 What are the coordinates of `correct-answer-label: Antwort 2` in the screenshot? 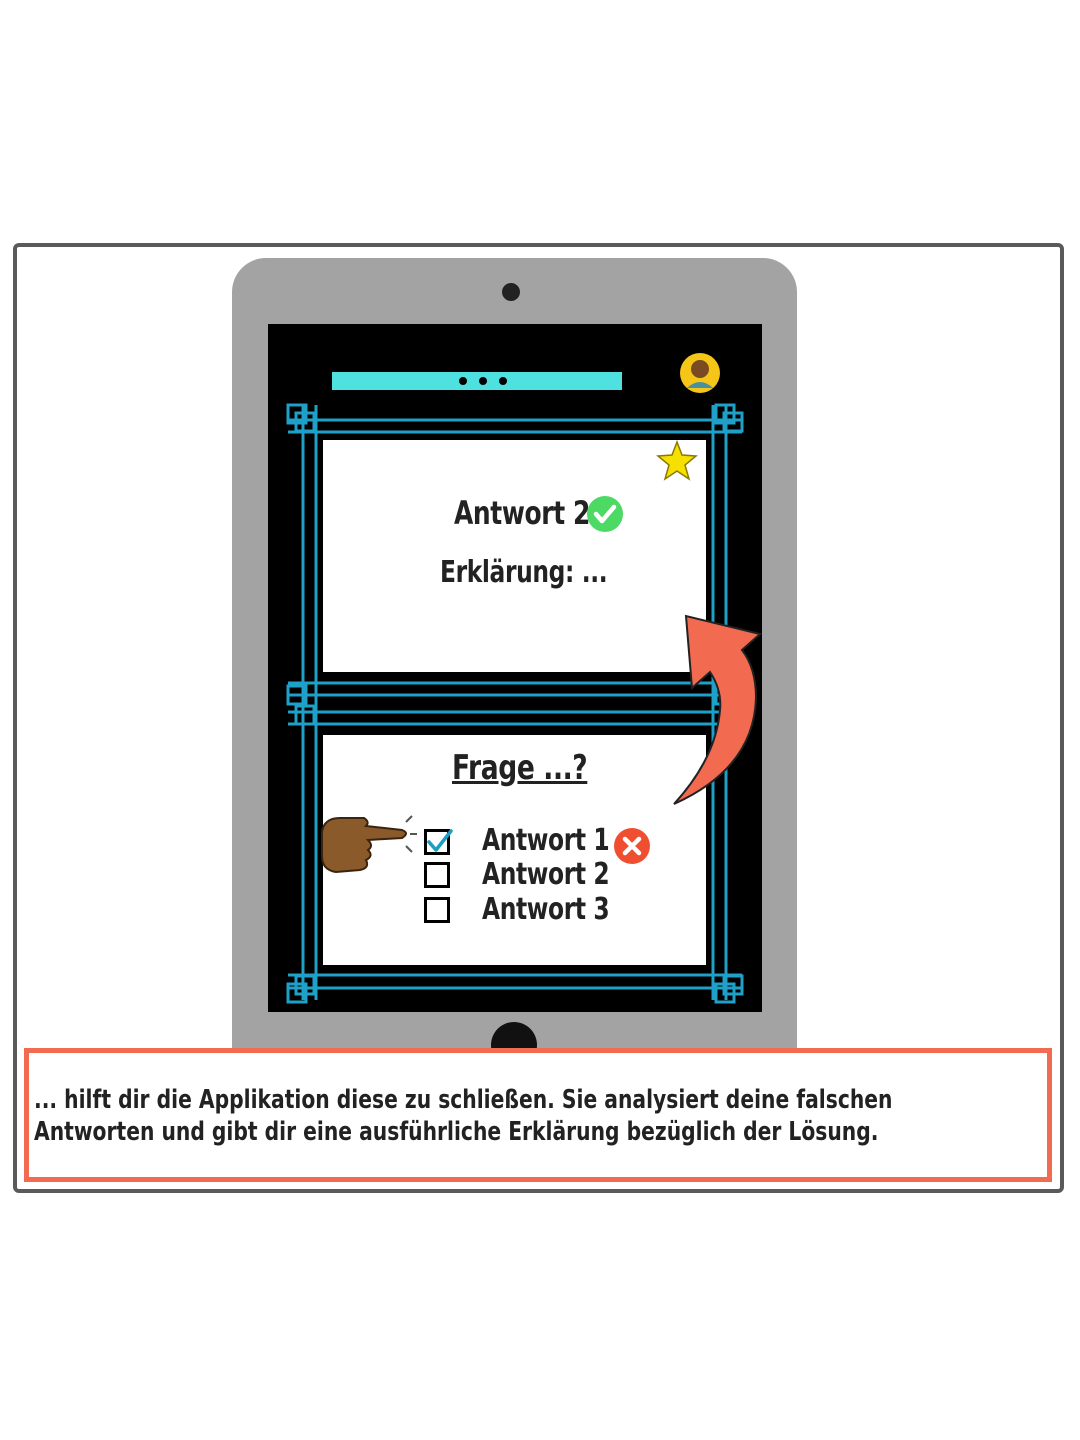 It's located at (522, 513).